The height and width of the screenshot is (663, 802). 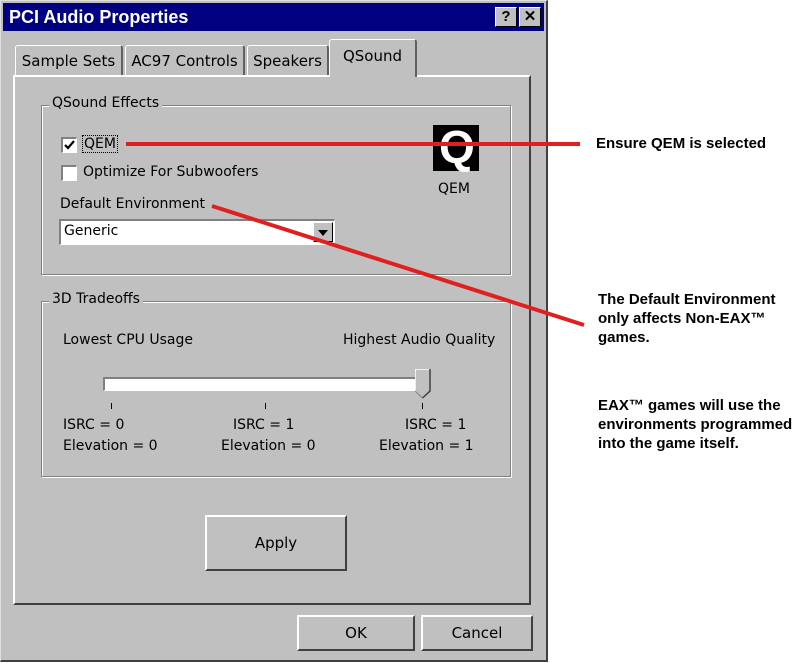 What do you see at coordinates (681, 143) in the screenshot?
I see `qem-callout: Ensure QEM is selected` at bounding box center [681, 143].